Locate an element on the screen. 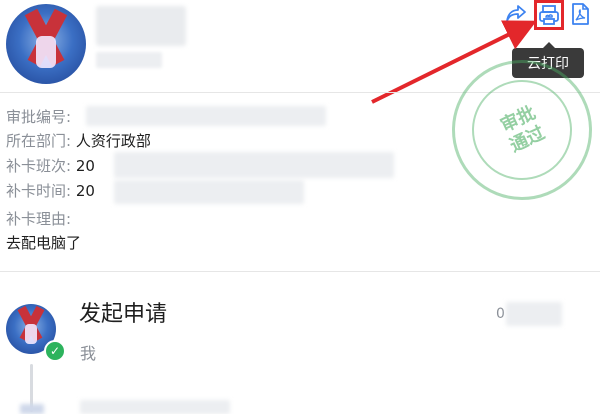  section-divider is located at coordinates (300, 271).